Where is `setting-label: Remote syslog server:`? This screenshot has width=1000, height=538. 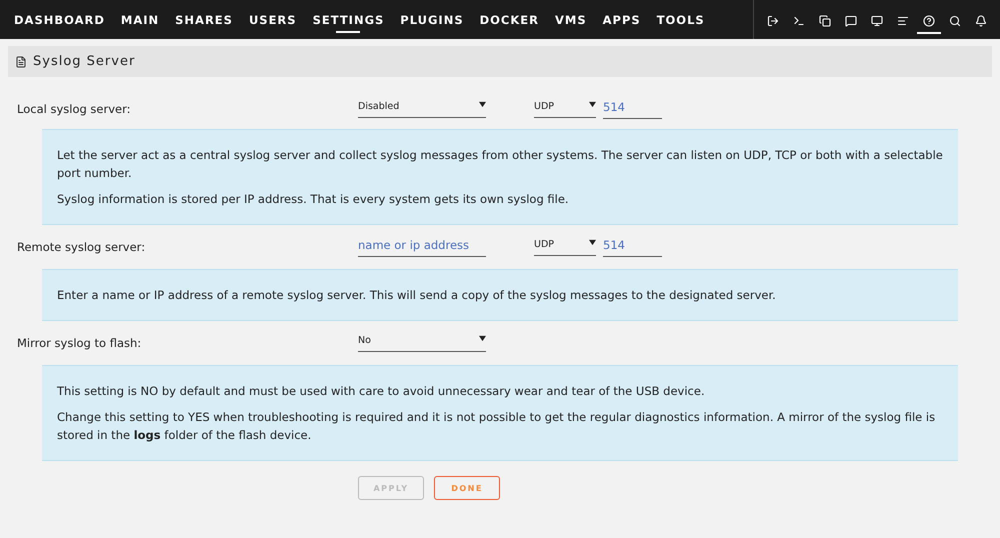 setting-label: Remote syslog server: is located at coordinates (81, 247).